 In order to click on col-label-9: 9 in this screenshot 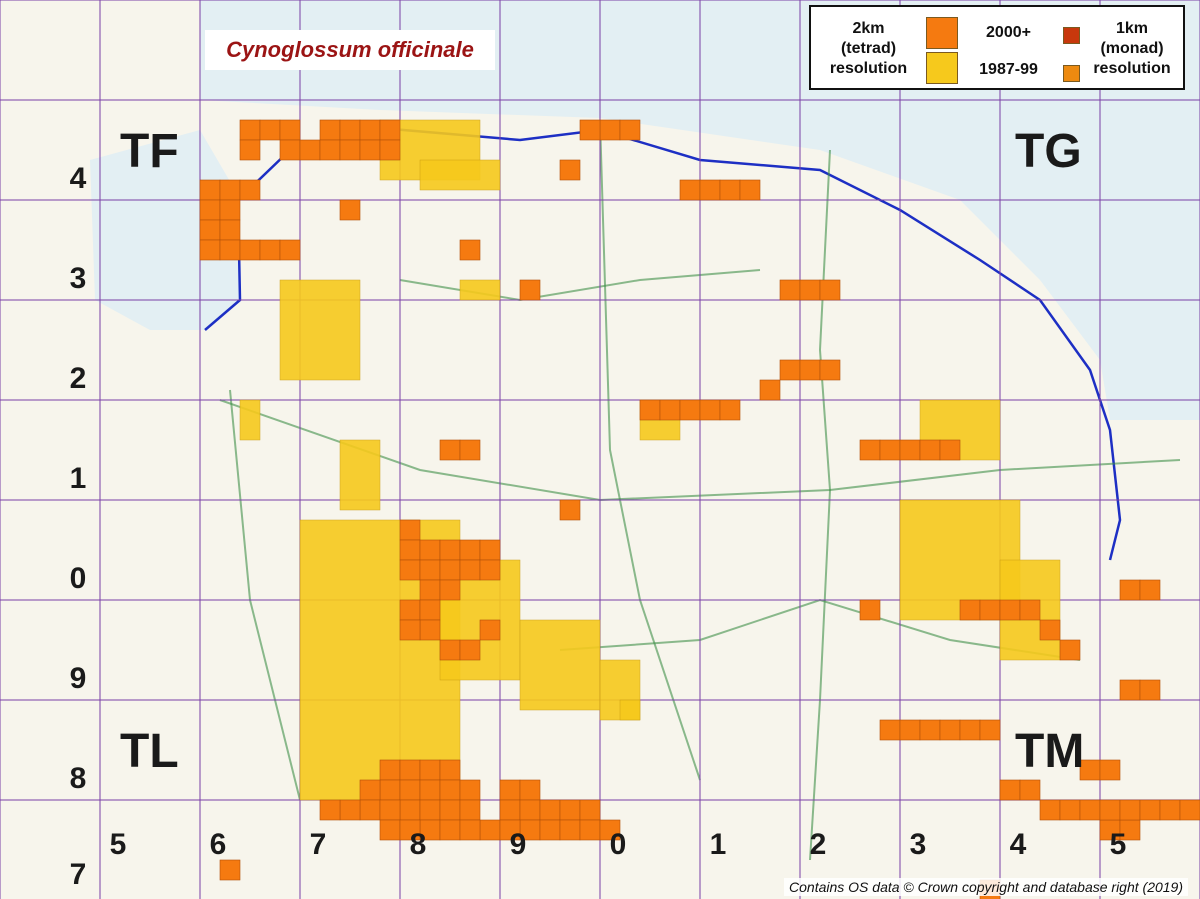, I will do `click(518, 844)`.